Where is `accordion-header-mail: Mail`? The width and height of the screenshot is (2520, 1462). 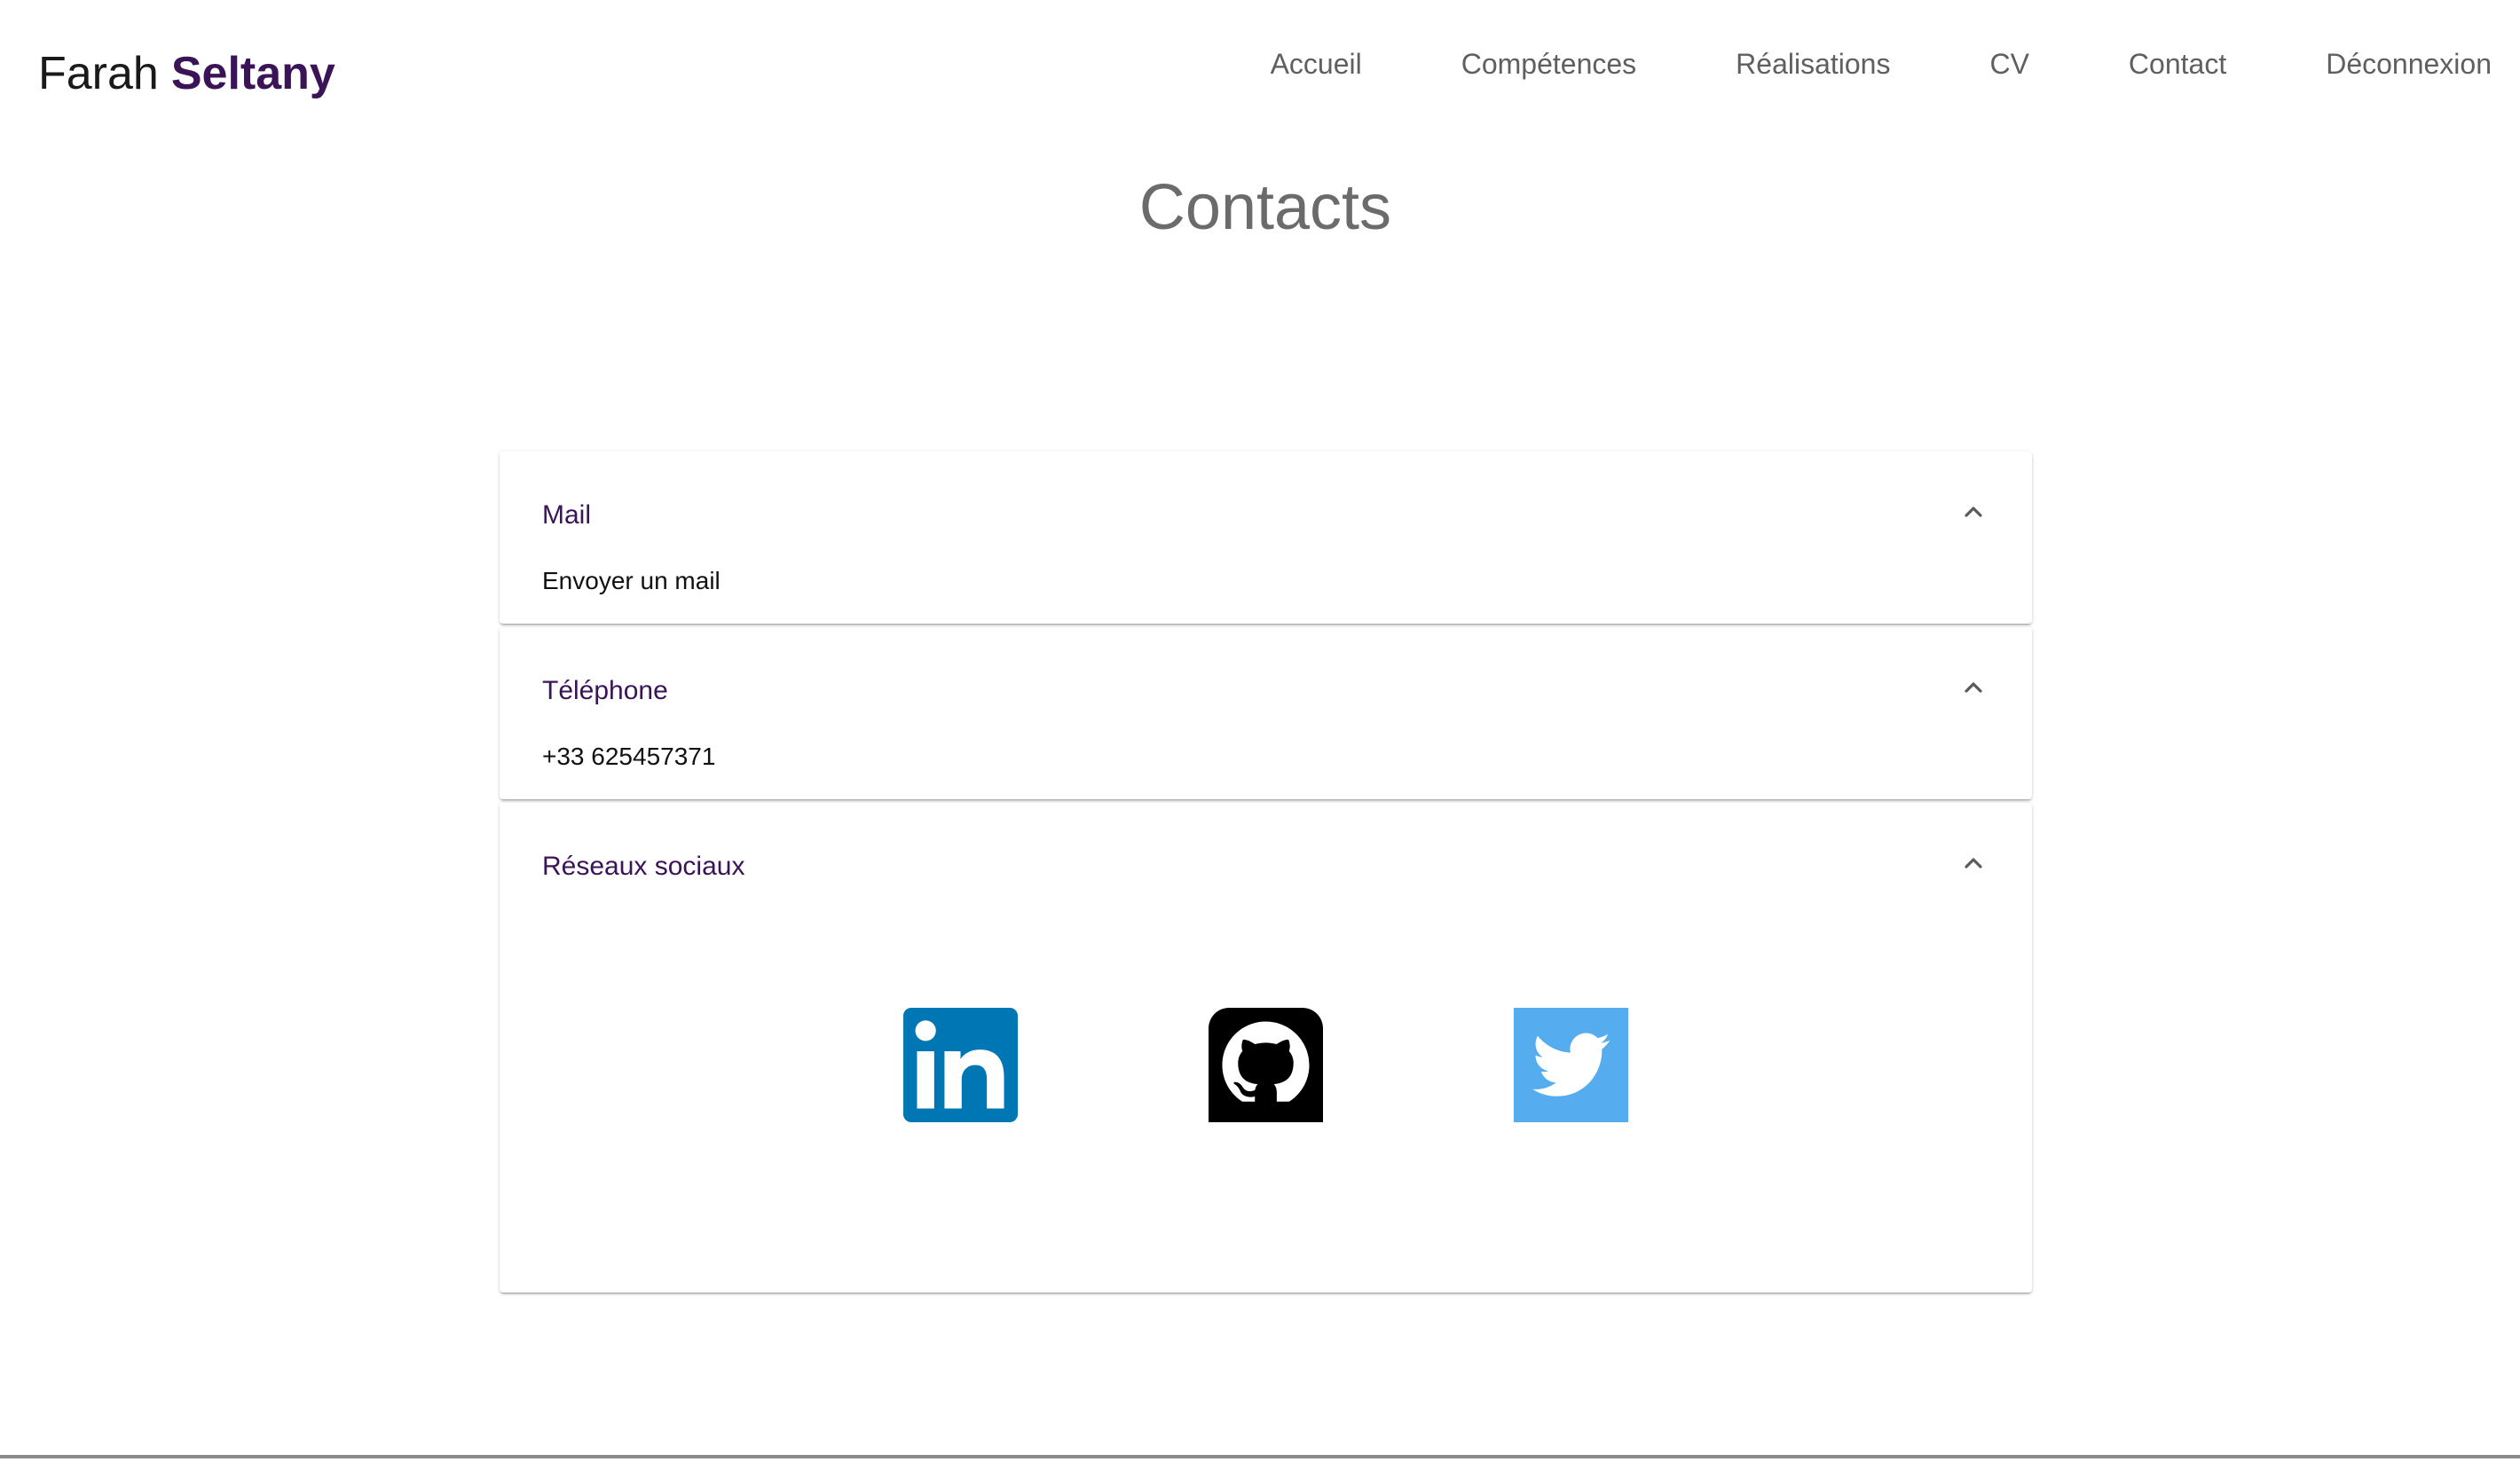 accordion-header-mail: Mail is located at coordinates (1266, 507).